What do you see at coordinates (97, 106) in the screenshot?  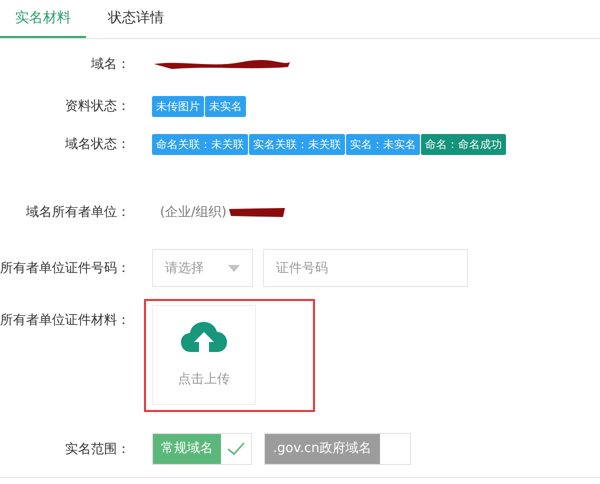 I see `field-label: 资料状态：` at bounding box center [97, 106].